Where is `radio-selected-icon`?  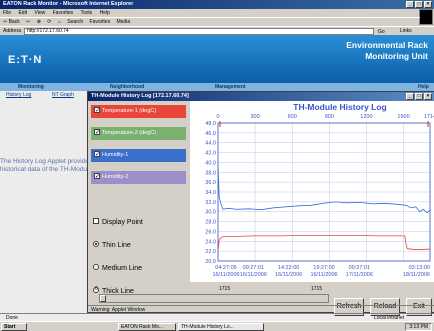
radio-selected-icon is located at coordinates (96, 244).